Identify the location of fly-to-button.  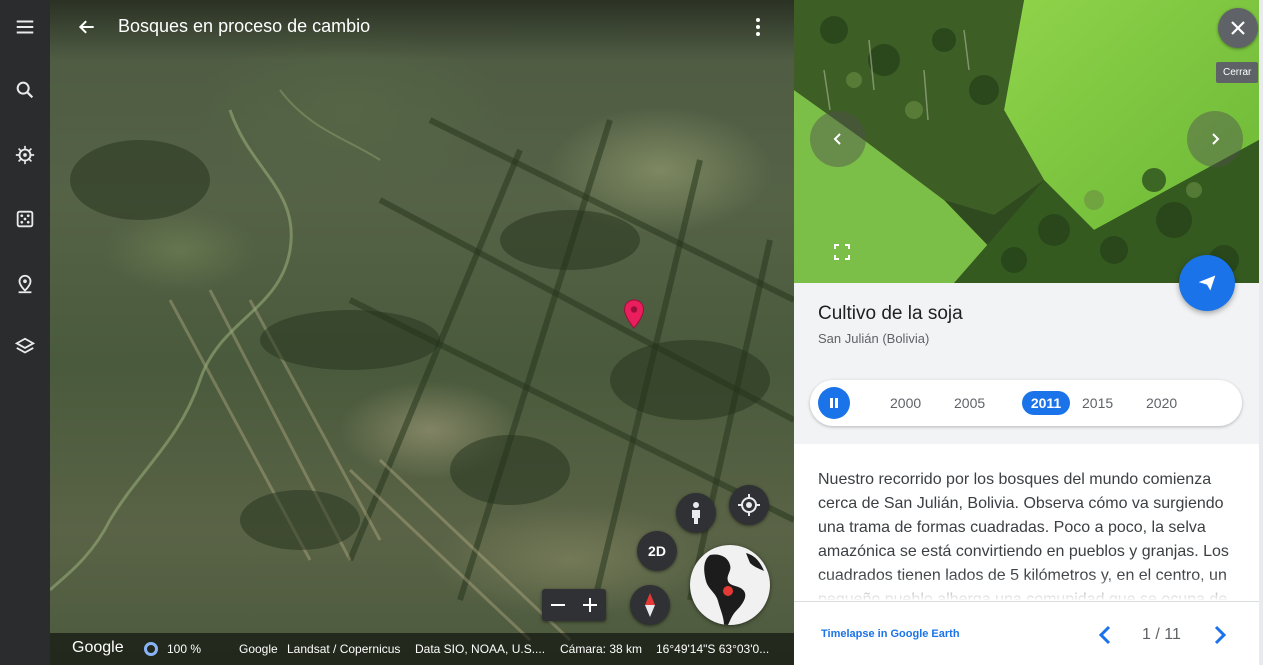
(1207, 283).